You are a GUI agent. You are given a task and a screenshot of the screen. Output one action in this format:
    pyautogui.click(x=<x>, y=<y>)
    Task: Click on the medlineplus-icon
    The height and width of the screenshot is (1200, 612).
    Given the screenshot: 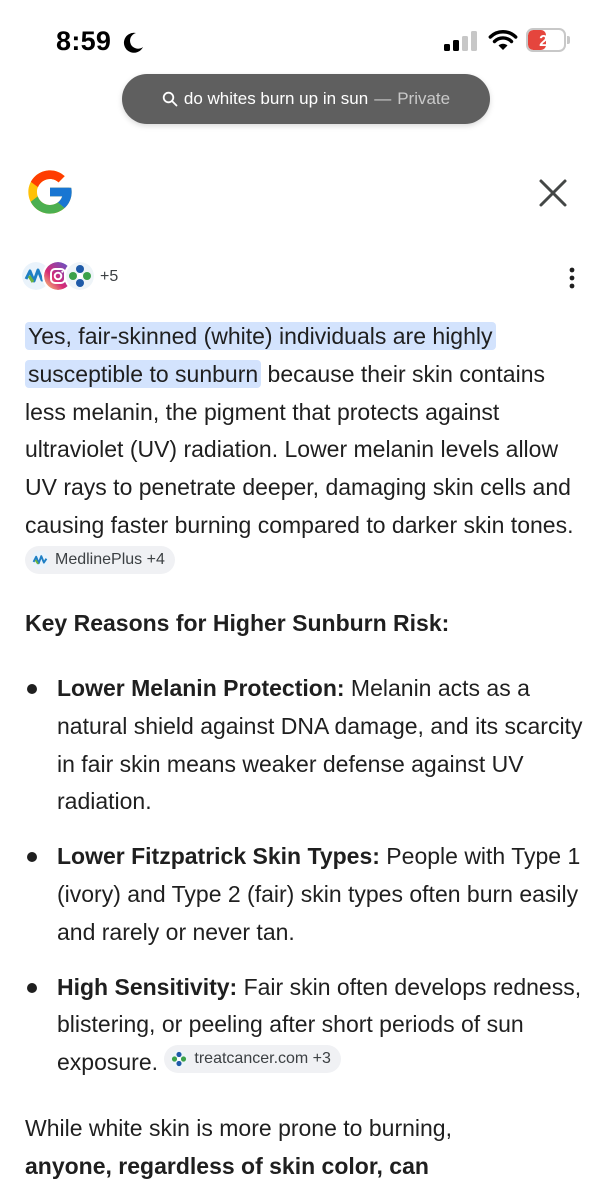 What is the action you would take?
    pyautogui.click(x=40, y=559)
    